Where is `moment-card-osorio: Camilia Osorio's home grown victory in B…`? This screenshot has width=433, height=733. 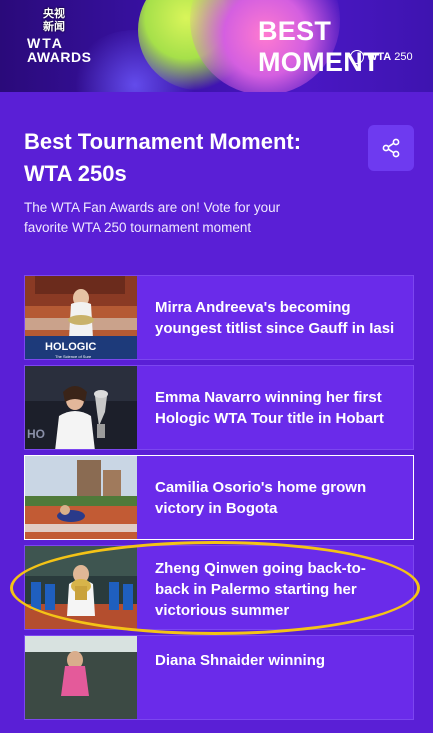 moment-card-osorio: Camilia Osorio's home grown victory in B… is located at coordinates (219, 497).